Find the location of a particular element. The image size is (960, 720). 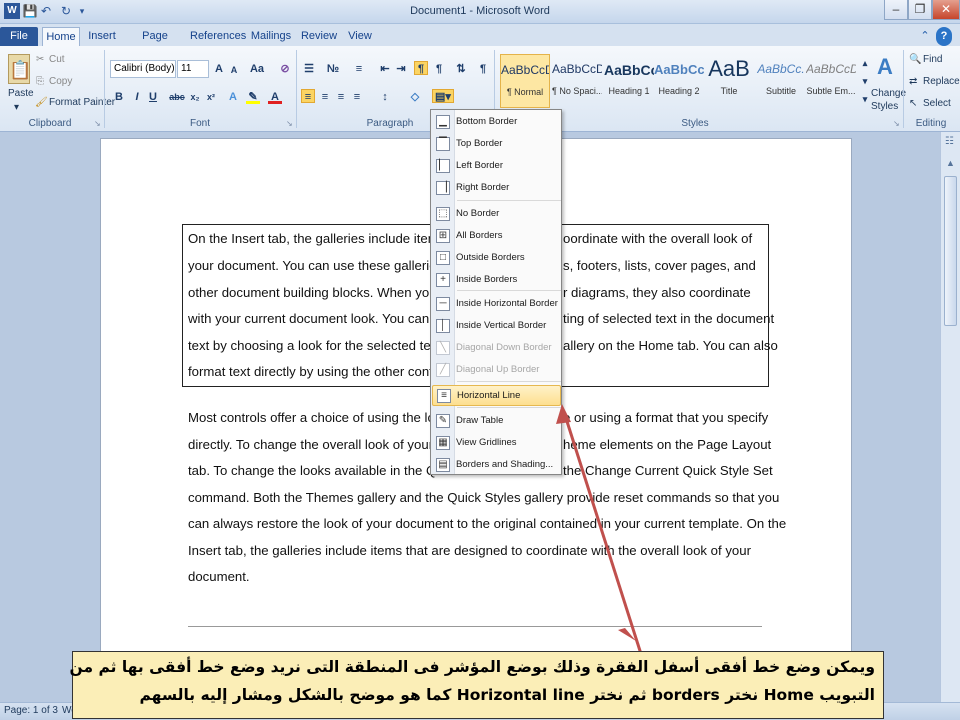

page-count: Page: 1 of 3 is located at coordinates (31, 710).